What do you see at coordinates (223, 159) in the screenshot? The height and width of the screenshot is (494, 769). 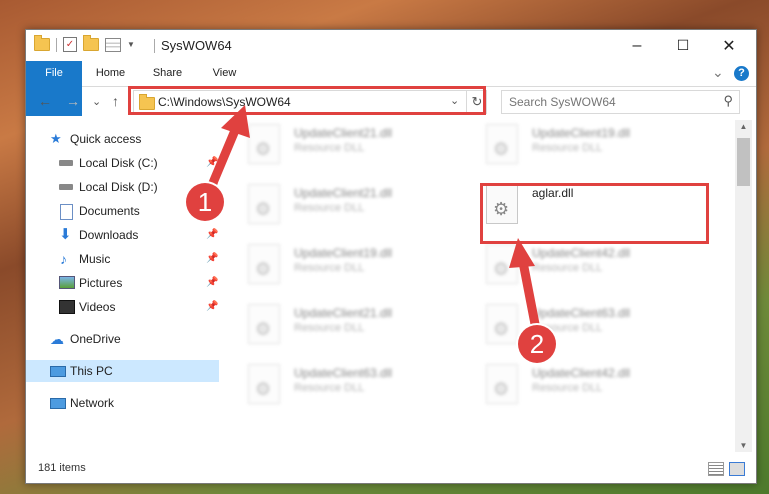 I see `arrow-1-shaft` at bounding box center [223, 159].